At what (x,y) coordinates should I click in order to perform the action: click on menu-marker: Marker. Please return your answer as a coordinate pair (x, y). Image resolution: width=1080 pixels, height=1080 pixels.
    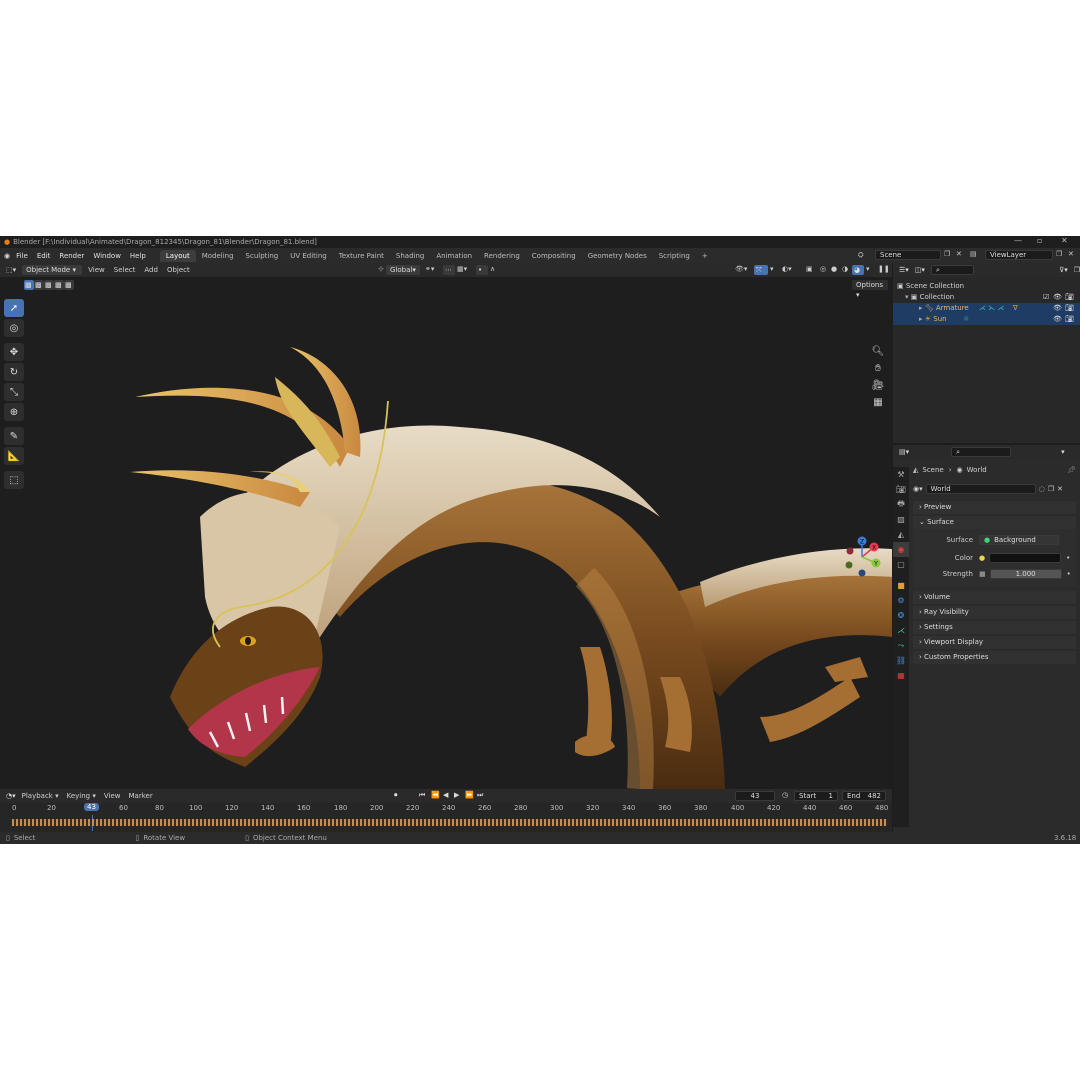
    Looking at the image, I should click on (141, 796).